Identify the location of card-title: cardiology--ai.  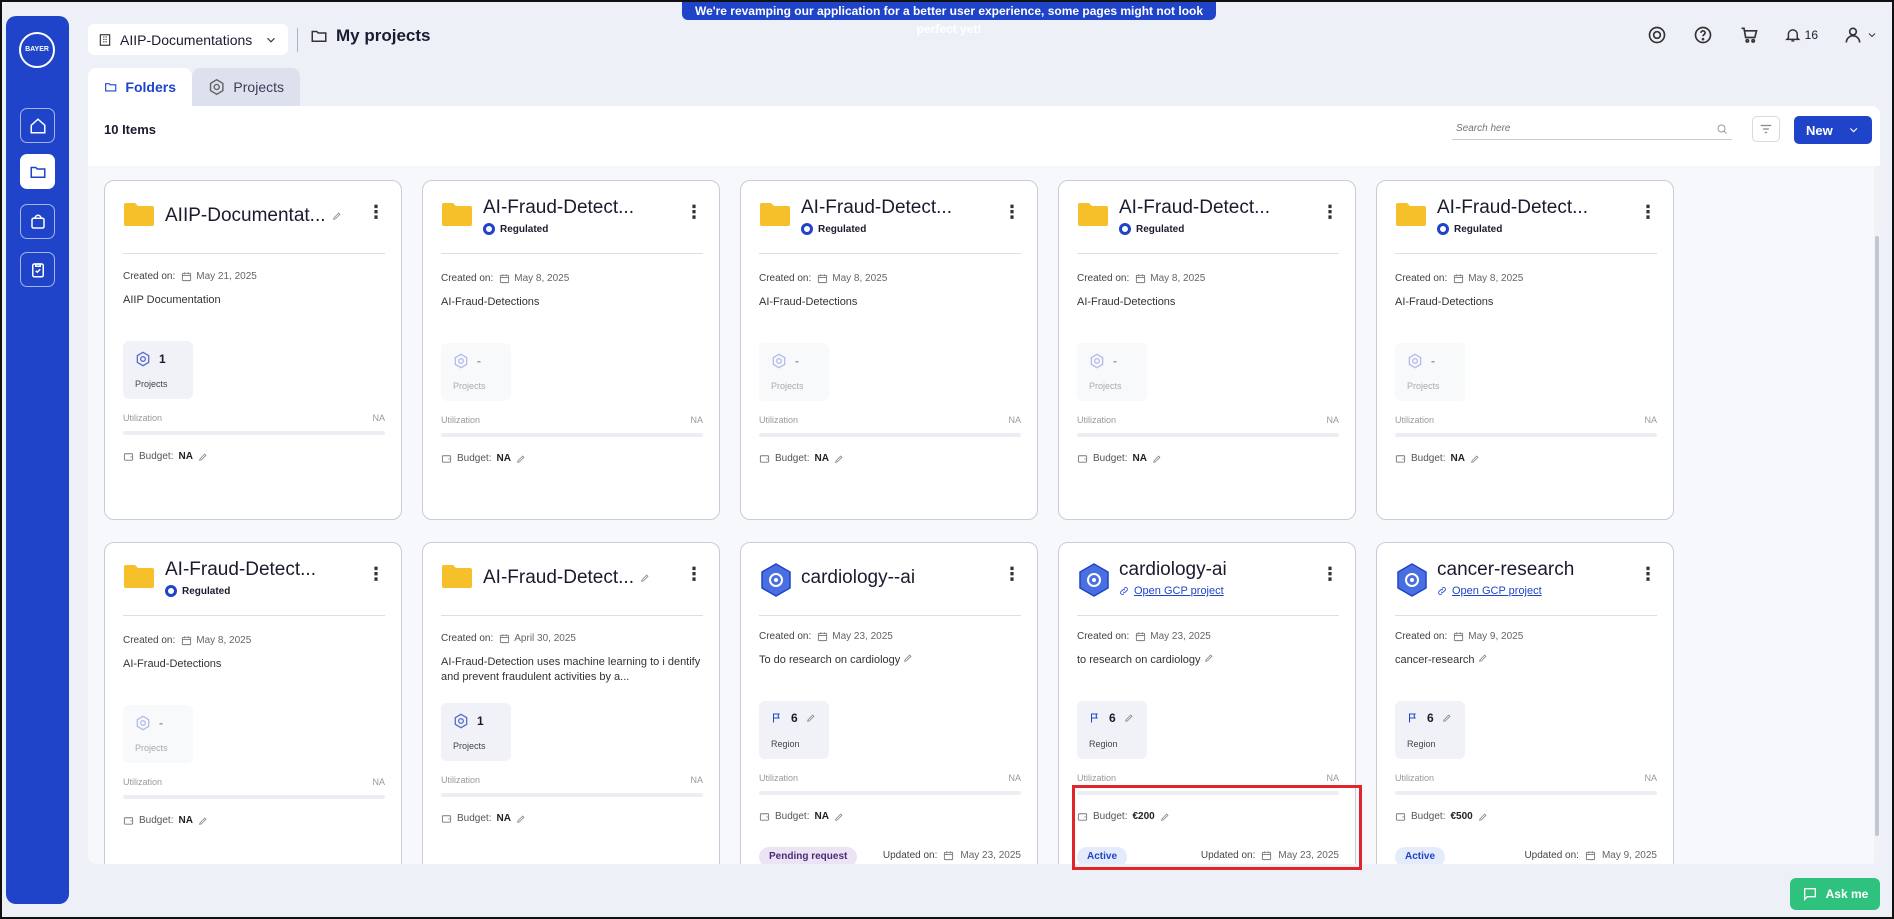
(858, 578).